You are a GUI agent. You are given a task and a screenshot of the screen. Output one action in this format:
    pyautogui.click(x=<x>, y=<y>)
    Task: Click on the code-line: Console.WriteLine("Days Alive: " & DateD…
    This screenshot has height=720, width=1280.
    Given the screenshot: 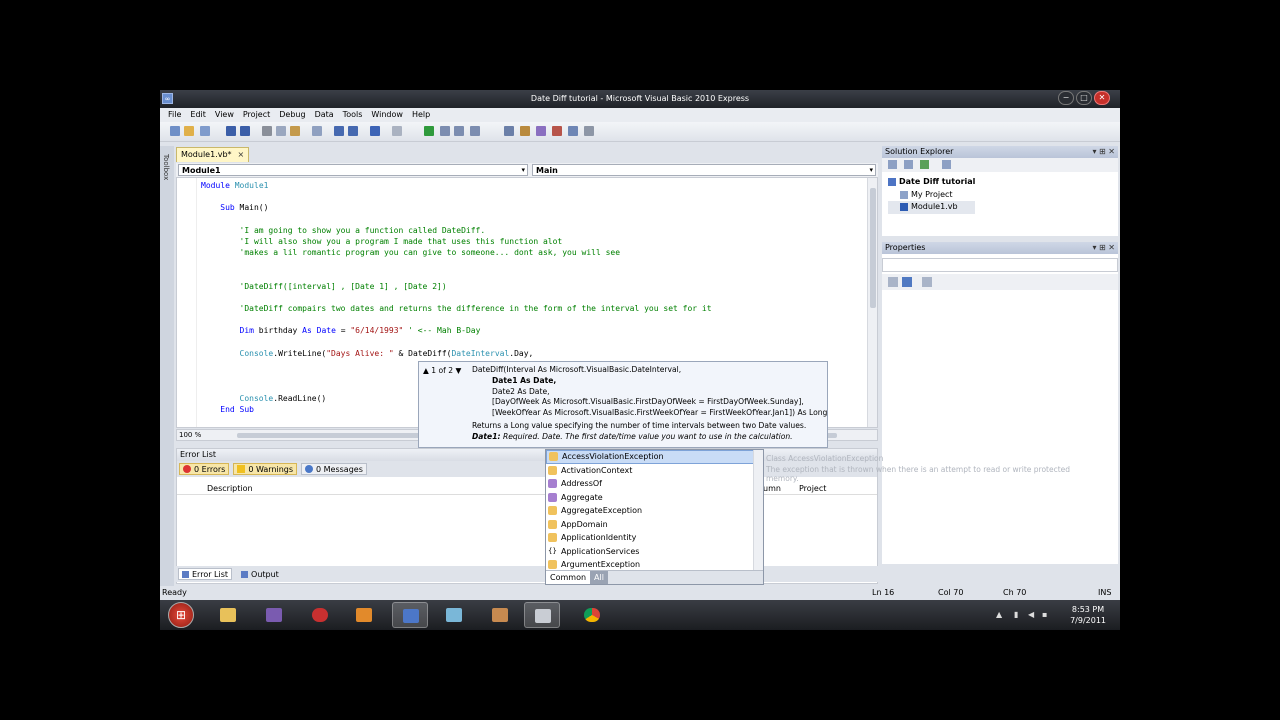 What is the action you would take?
    pyautogui.click(x=456, y=353)
    